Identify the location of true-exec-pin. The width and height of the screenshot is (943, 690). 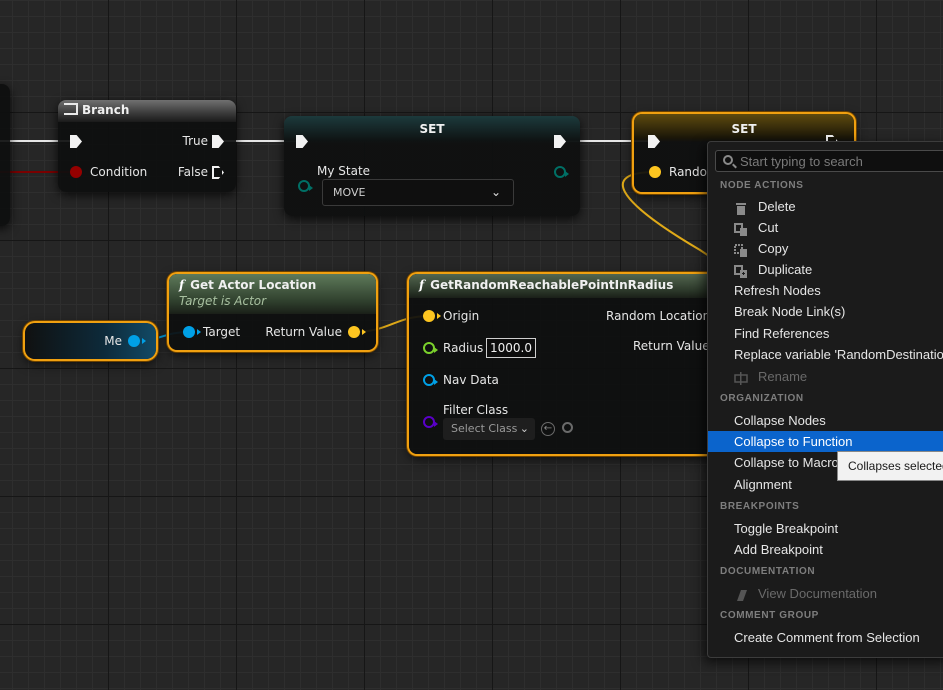
(218, 141).